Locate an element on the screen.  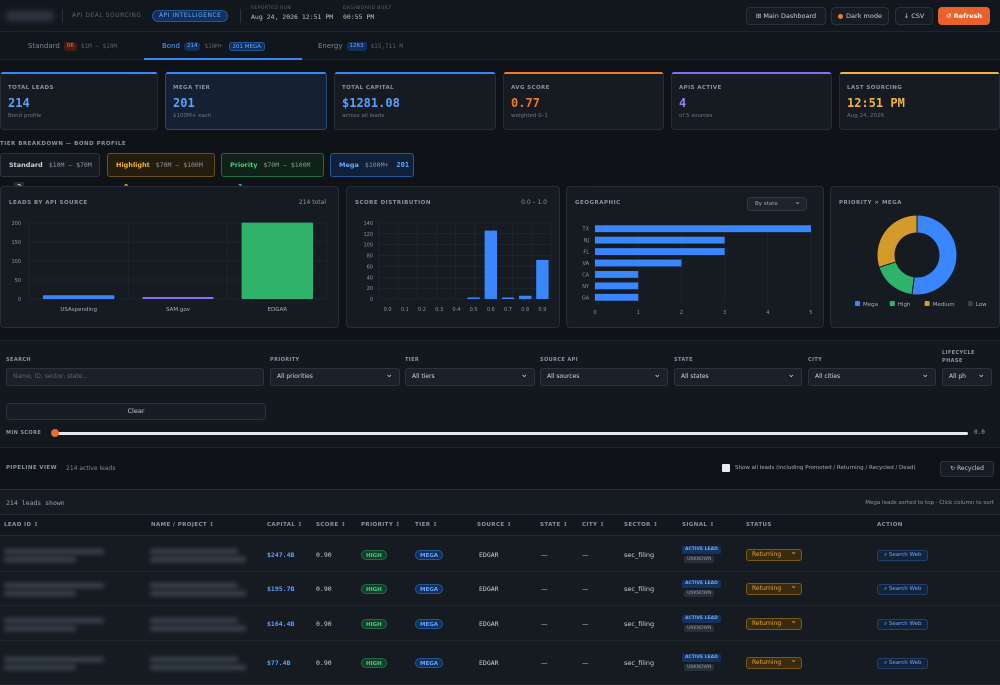
column-header: PRIORITY ↕ is located at coordinates (381, 525).